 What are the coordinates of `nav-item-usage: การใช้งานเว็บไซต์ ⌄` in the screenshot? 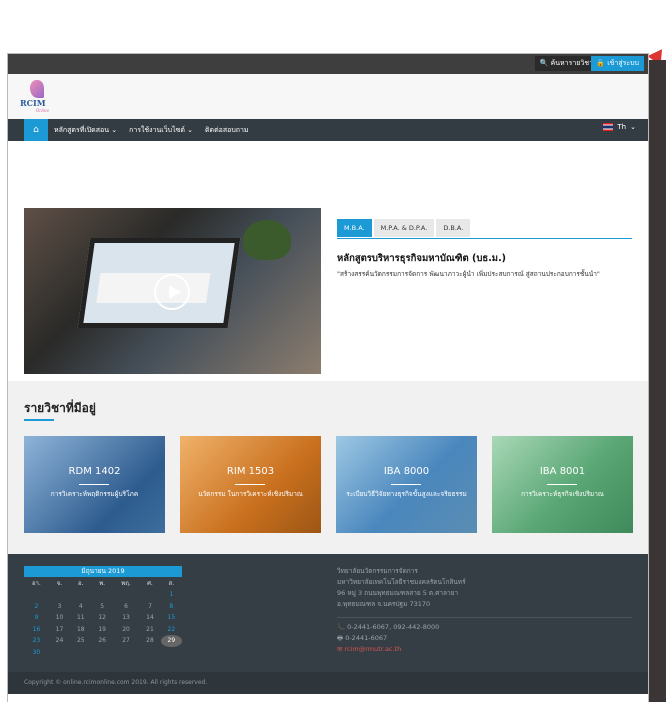 It's located at (161, 130).